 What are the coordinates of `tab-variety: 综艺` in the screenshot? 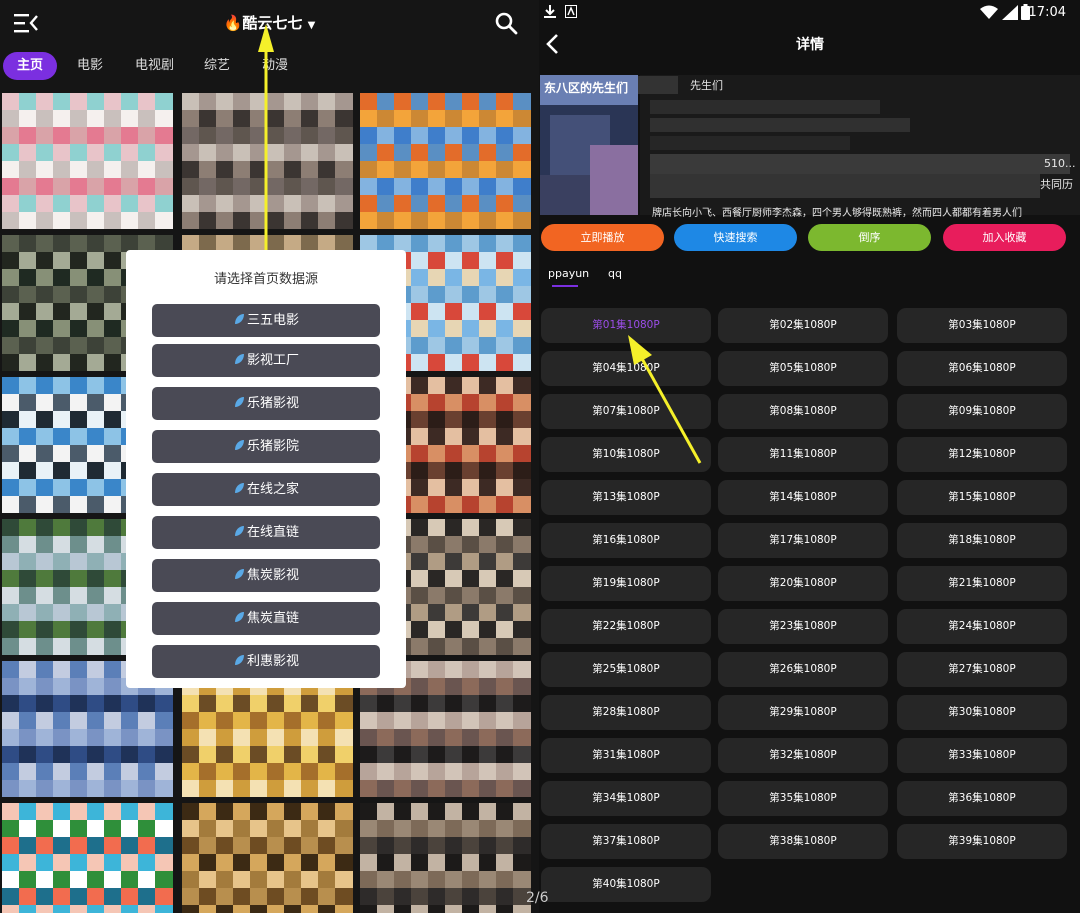 It's located at (217, 66).